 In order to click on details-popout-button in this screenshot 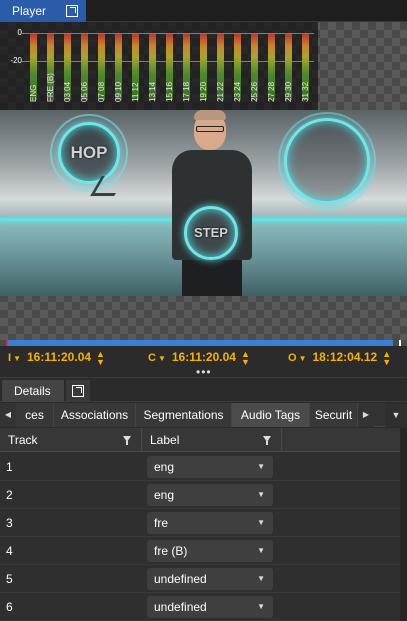, I will do `click(78, 391)`.